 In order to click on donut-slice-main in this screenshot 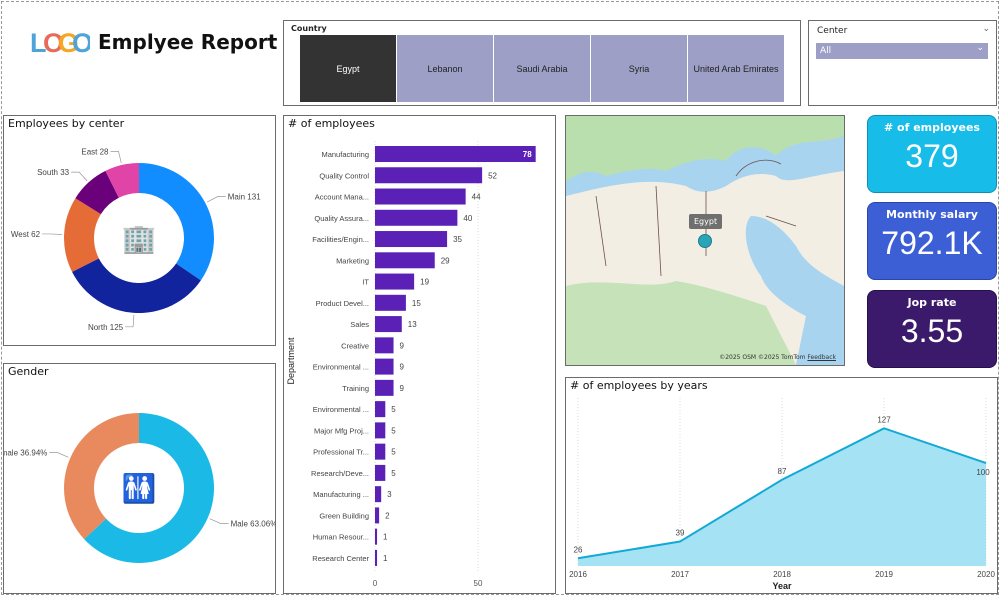, I will do `click(176, 222)`.